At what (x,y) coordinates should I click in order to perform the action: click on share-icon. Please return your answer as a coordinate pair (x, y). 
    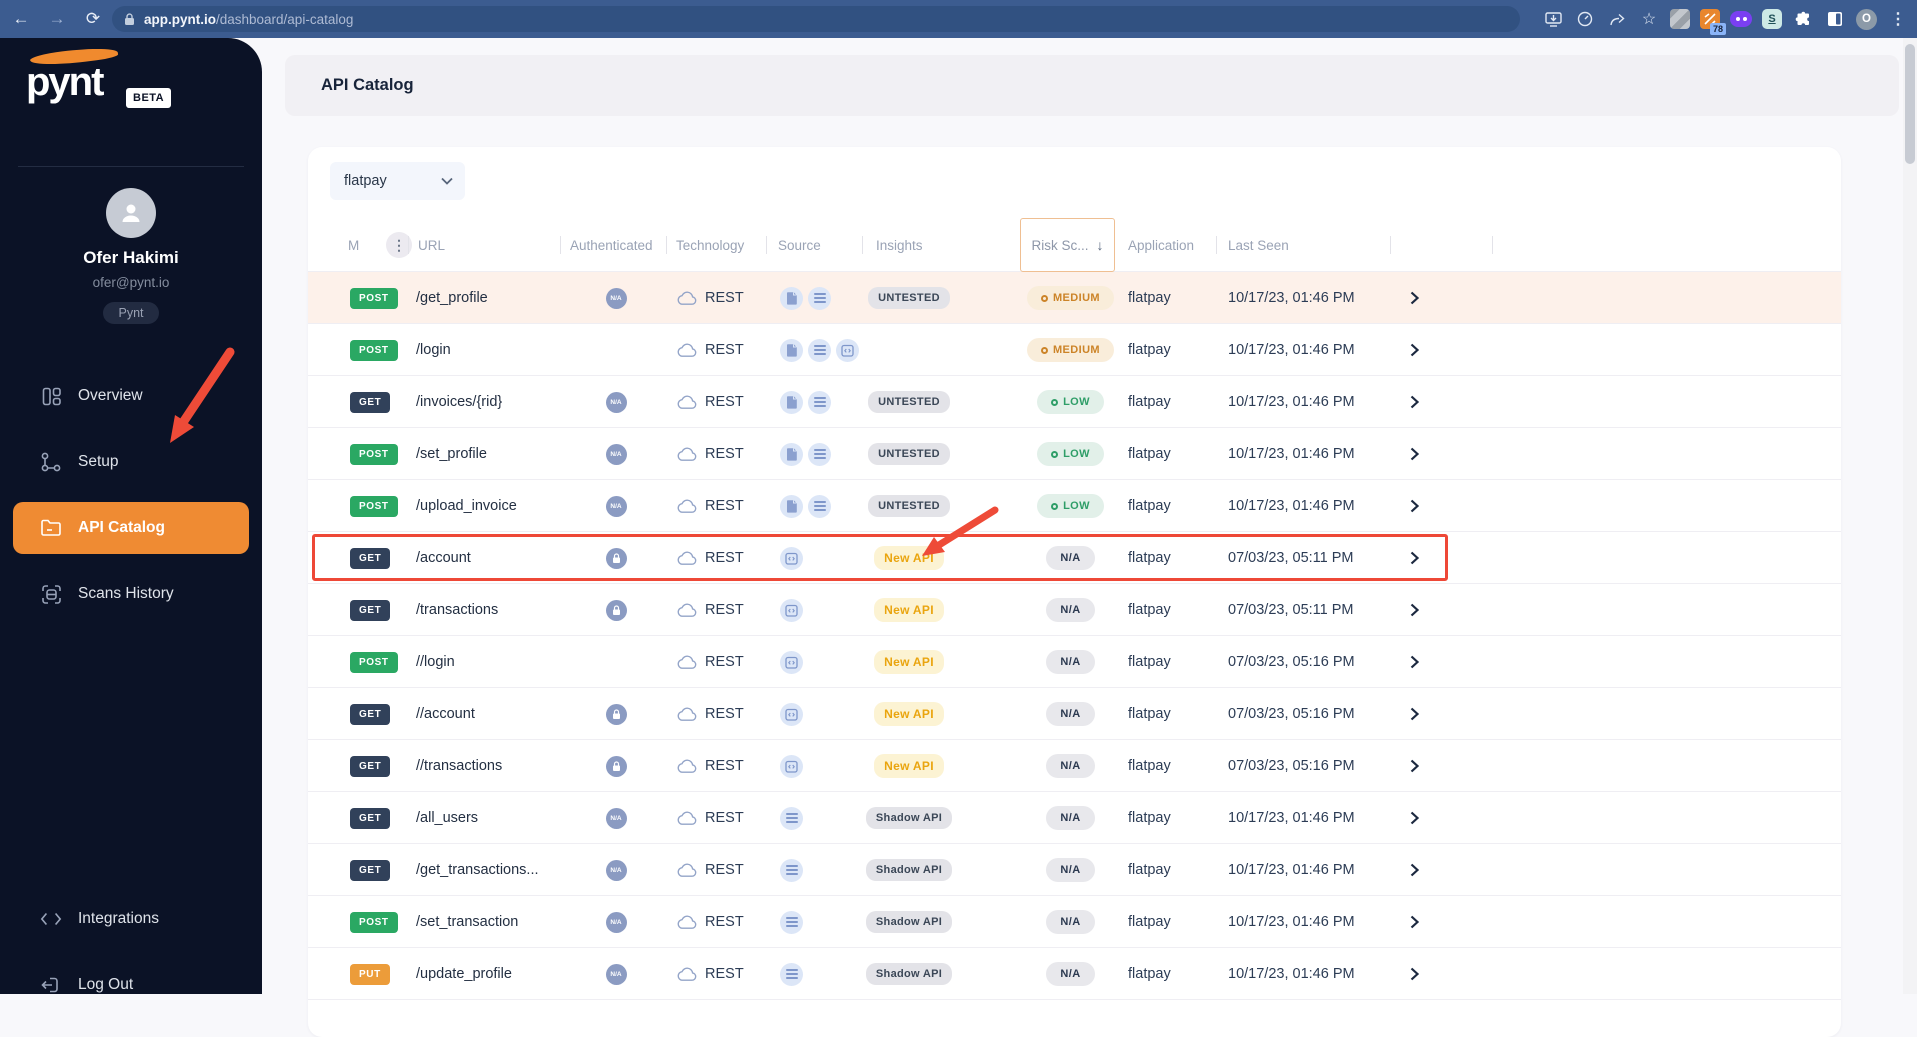
    Looking at the image, I should click on (1617, 19).